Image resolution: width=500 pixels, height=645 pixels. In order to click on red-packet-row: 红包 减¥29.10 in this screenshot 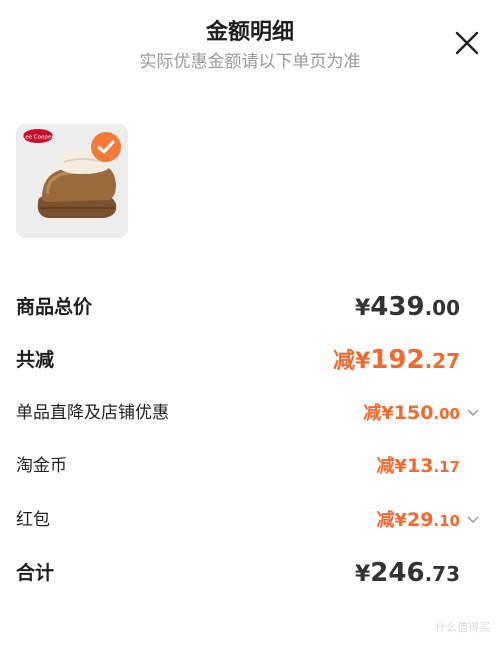, I will do `click(250, 520)`.